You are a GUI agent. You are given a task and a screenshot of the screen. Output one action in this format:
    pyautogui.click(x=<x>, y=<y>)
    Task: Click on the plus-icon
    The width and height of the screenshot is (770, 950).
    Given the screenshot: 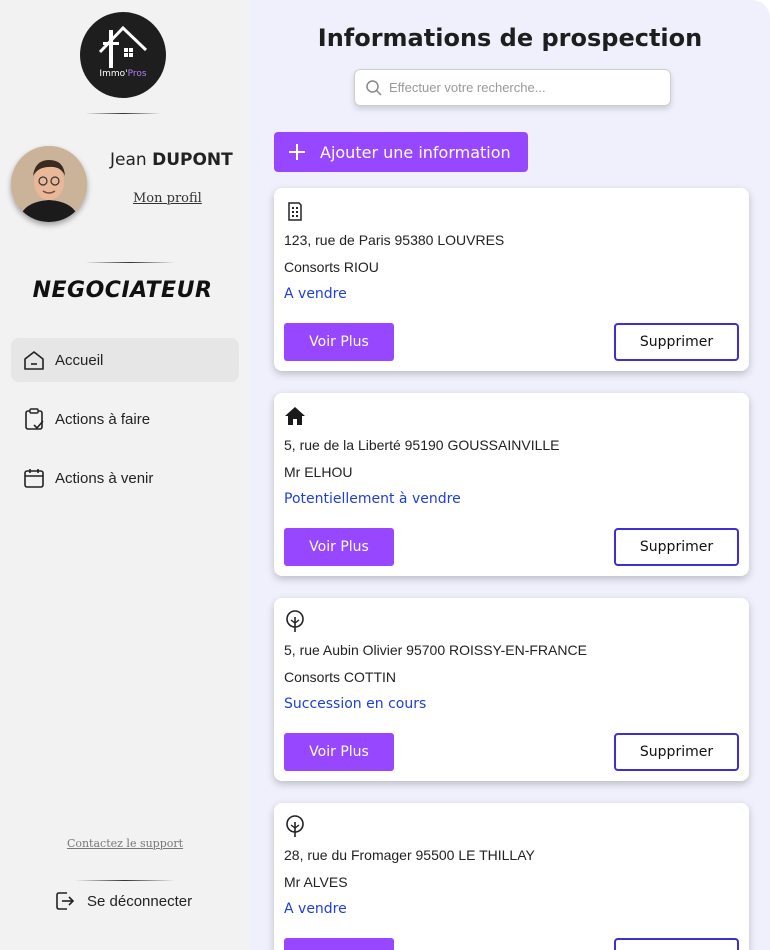 What is the action you would take?
    pyautogui.click(x=297, y=152)
    